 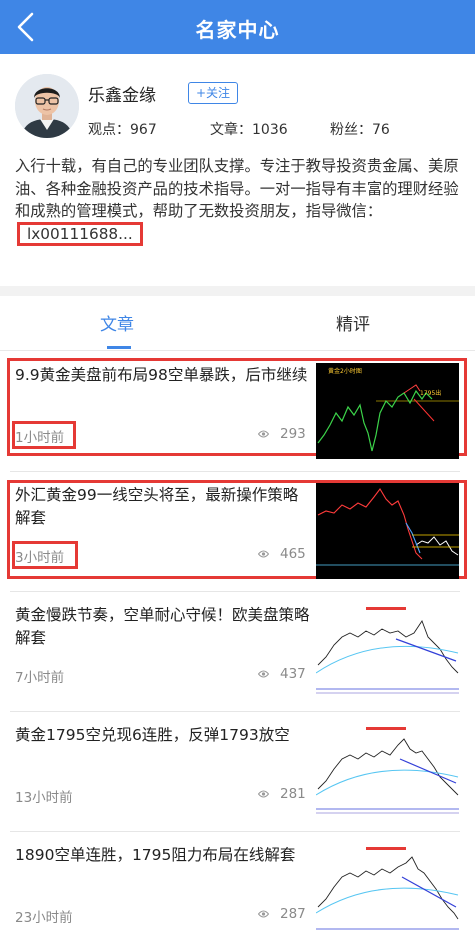 What do you see at coordinates (237, 323) in the screenshot?
I see `tab-bar: 文章 精评` at bounding box center [237, 323].